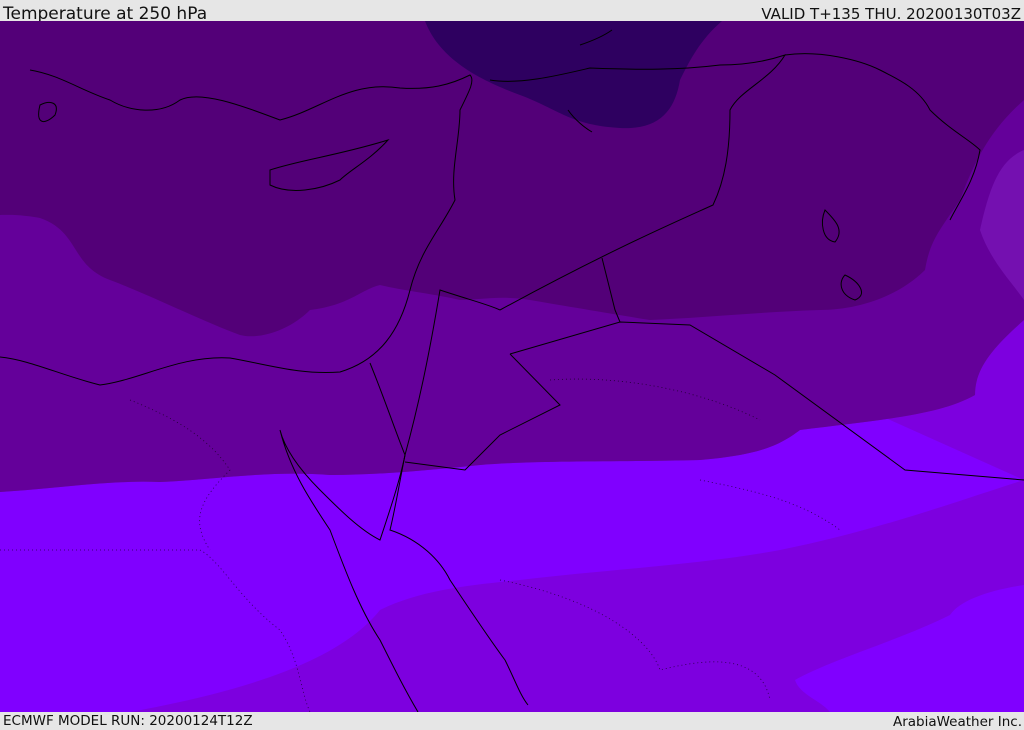 This screenshot has width=1024, height=730. I want to click on model-run: ECMWF MODEL RUN: 20200124T12Z, so click(128, 721).